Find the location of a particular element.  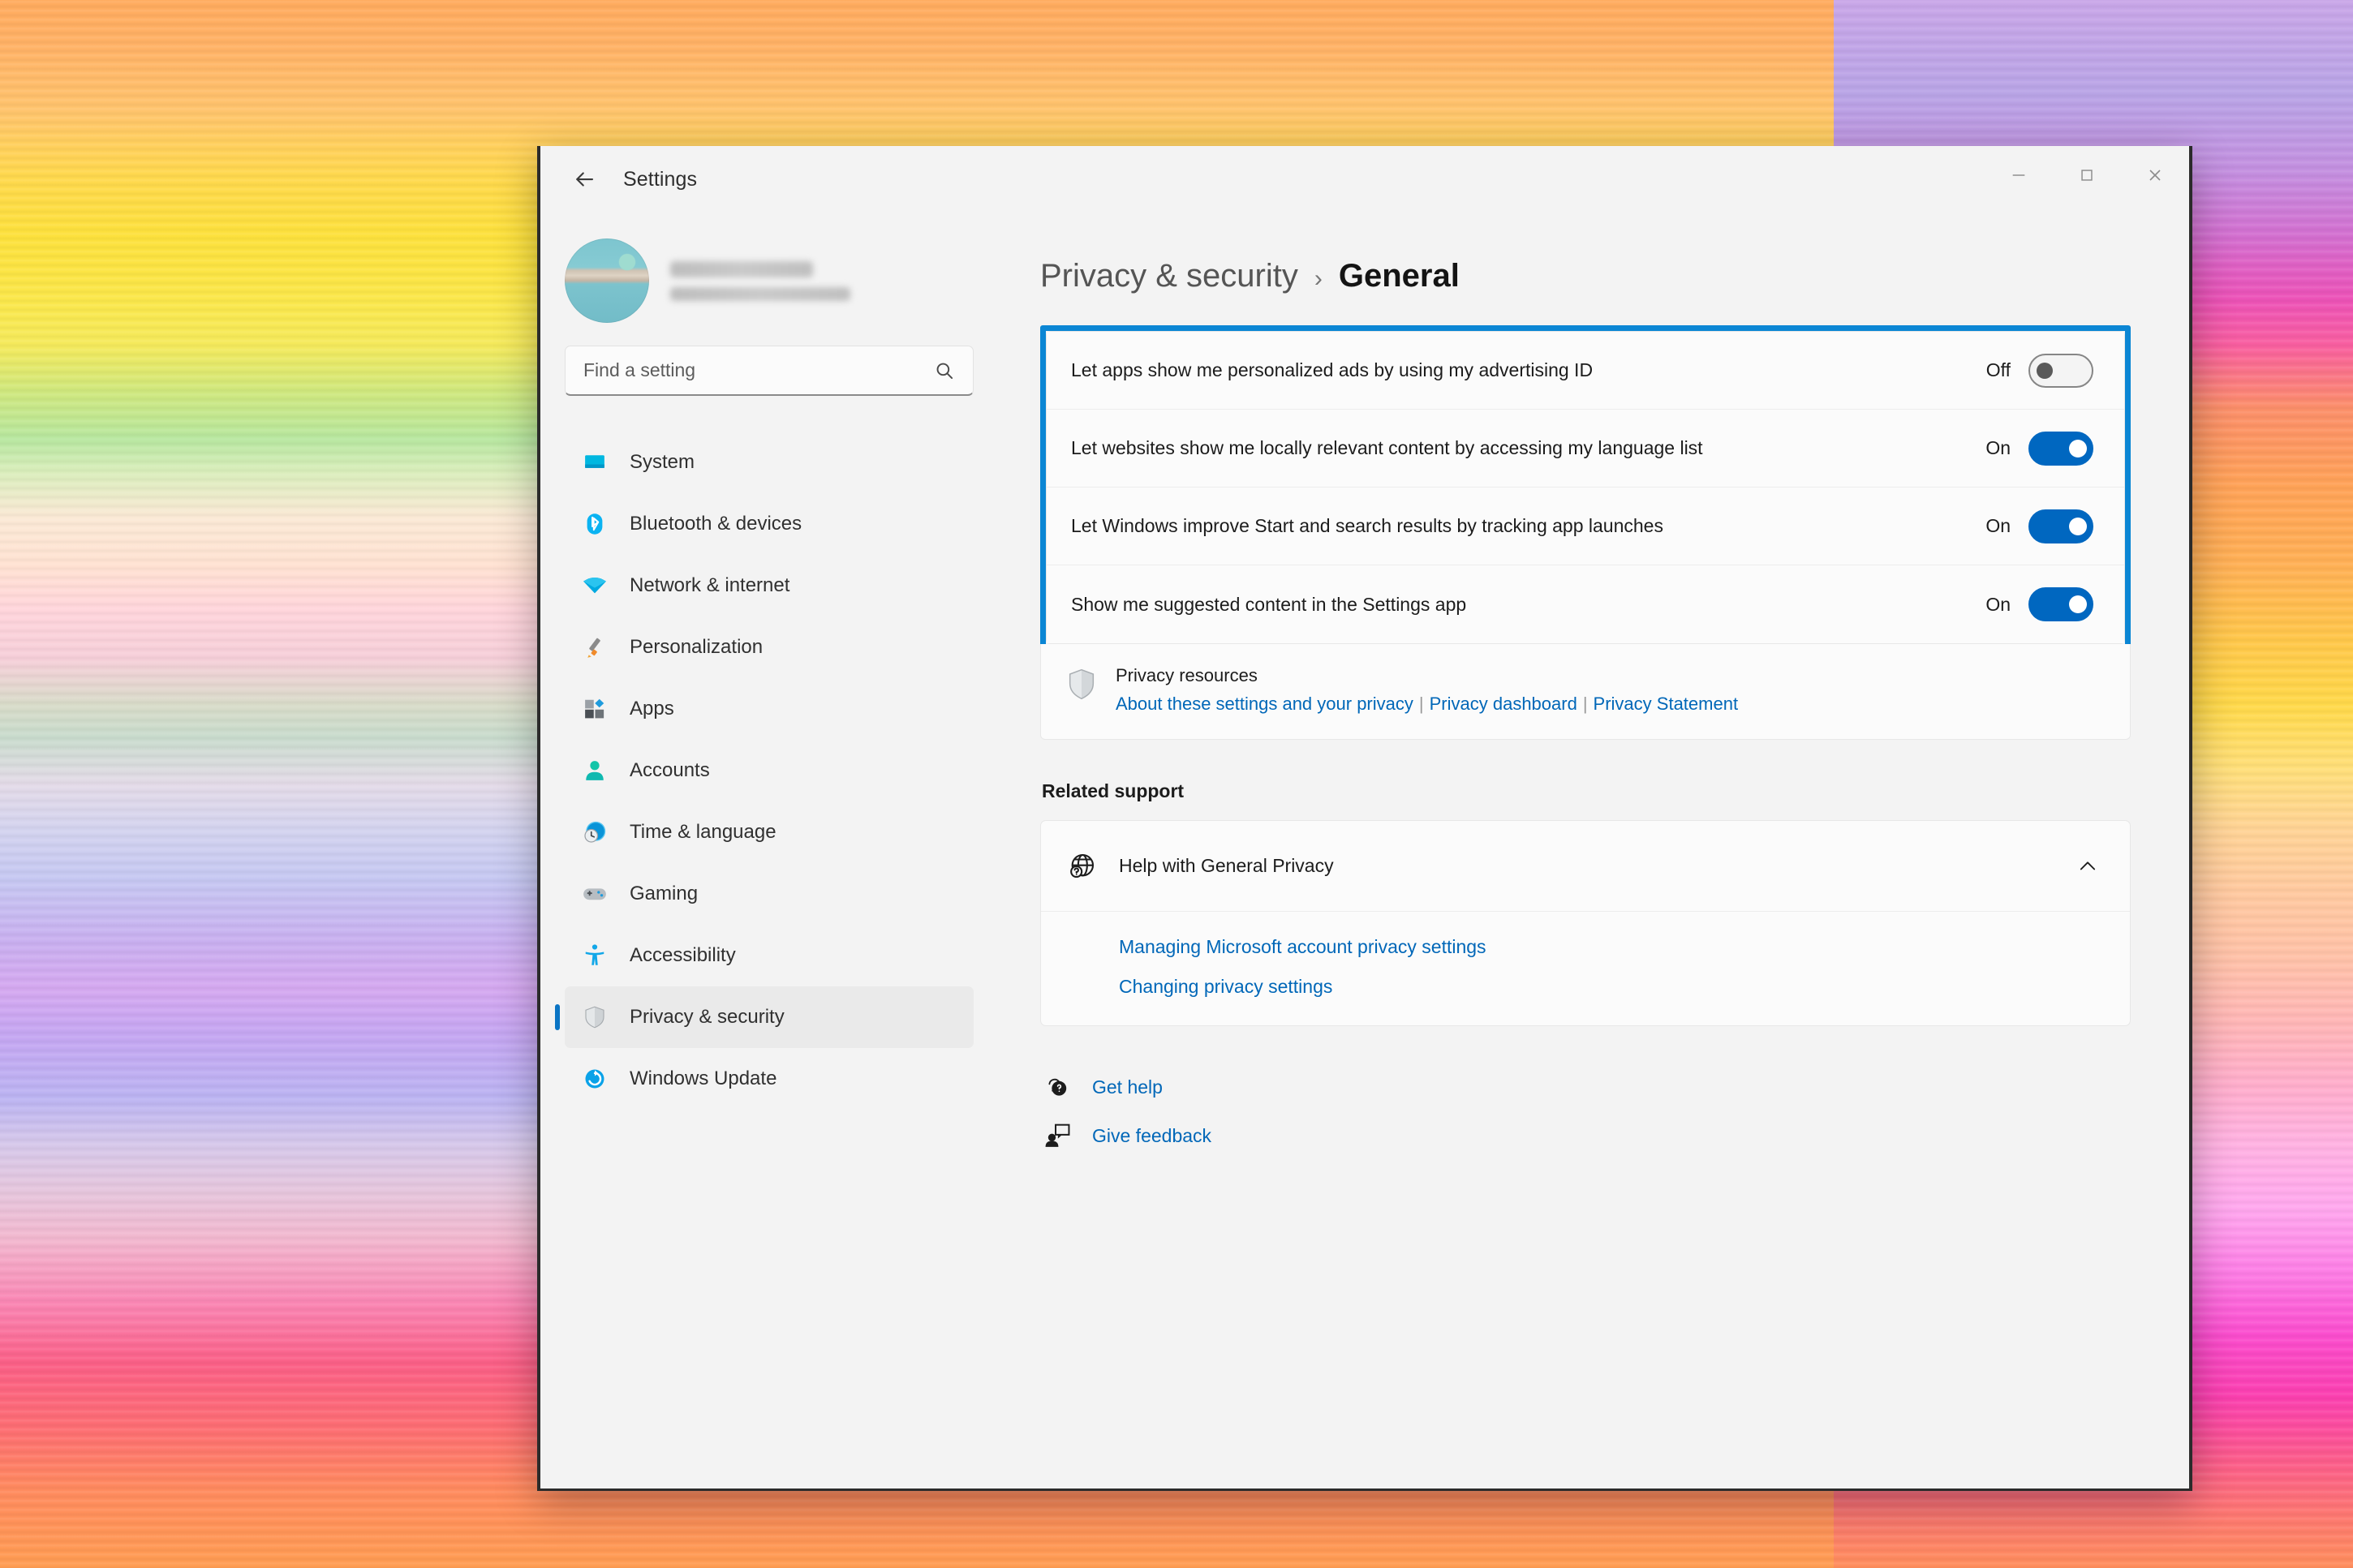

sidebar-item-label: Gaming is located at coordinates (664, 893).